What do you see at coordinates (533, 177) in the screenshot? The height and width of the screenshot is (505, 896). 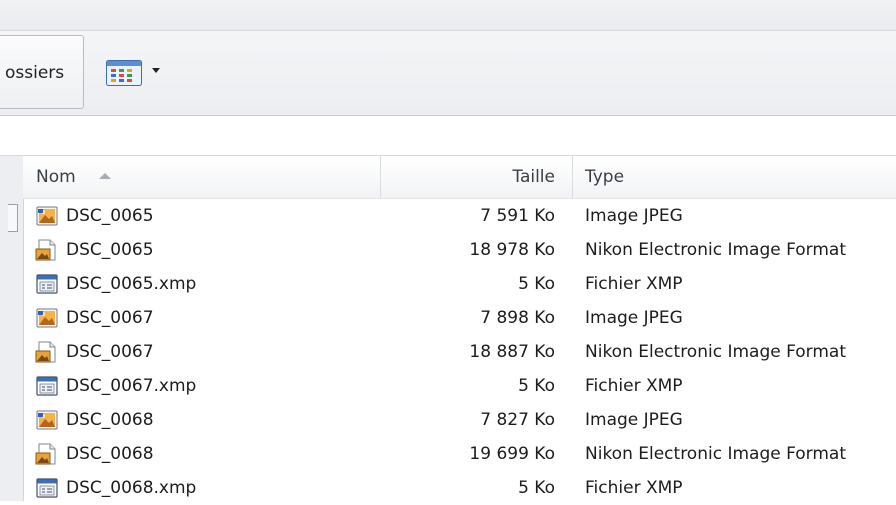 I see `column-header-size-label: Taille` at bounding box center [533, 177].